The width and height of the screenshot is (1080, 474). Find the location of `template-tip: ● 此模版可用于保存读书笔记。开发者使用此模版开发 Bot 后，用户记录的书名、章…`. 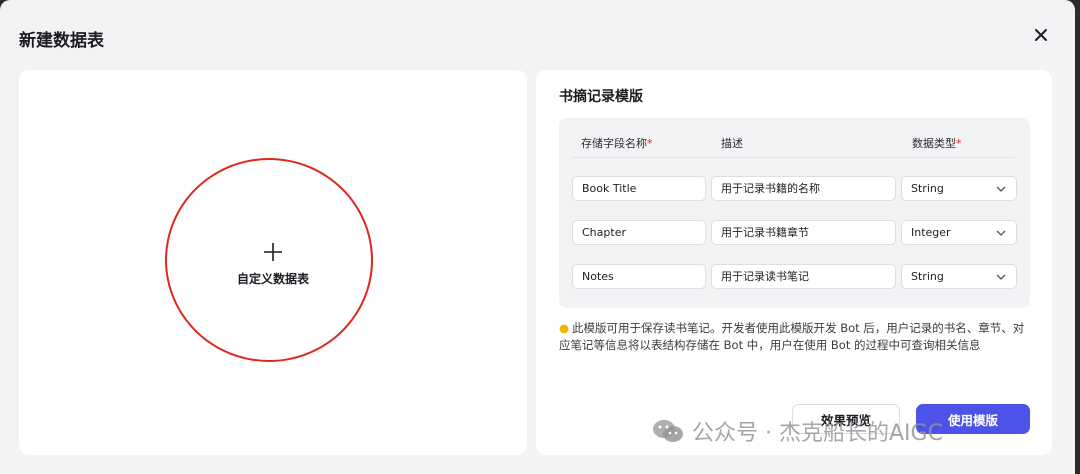

template-tip: ● 此模版可用于保存读书笔记。开发者使用此模版开发 Bot 后，用户记录的书名、章… is located at coordinates (794, 337).